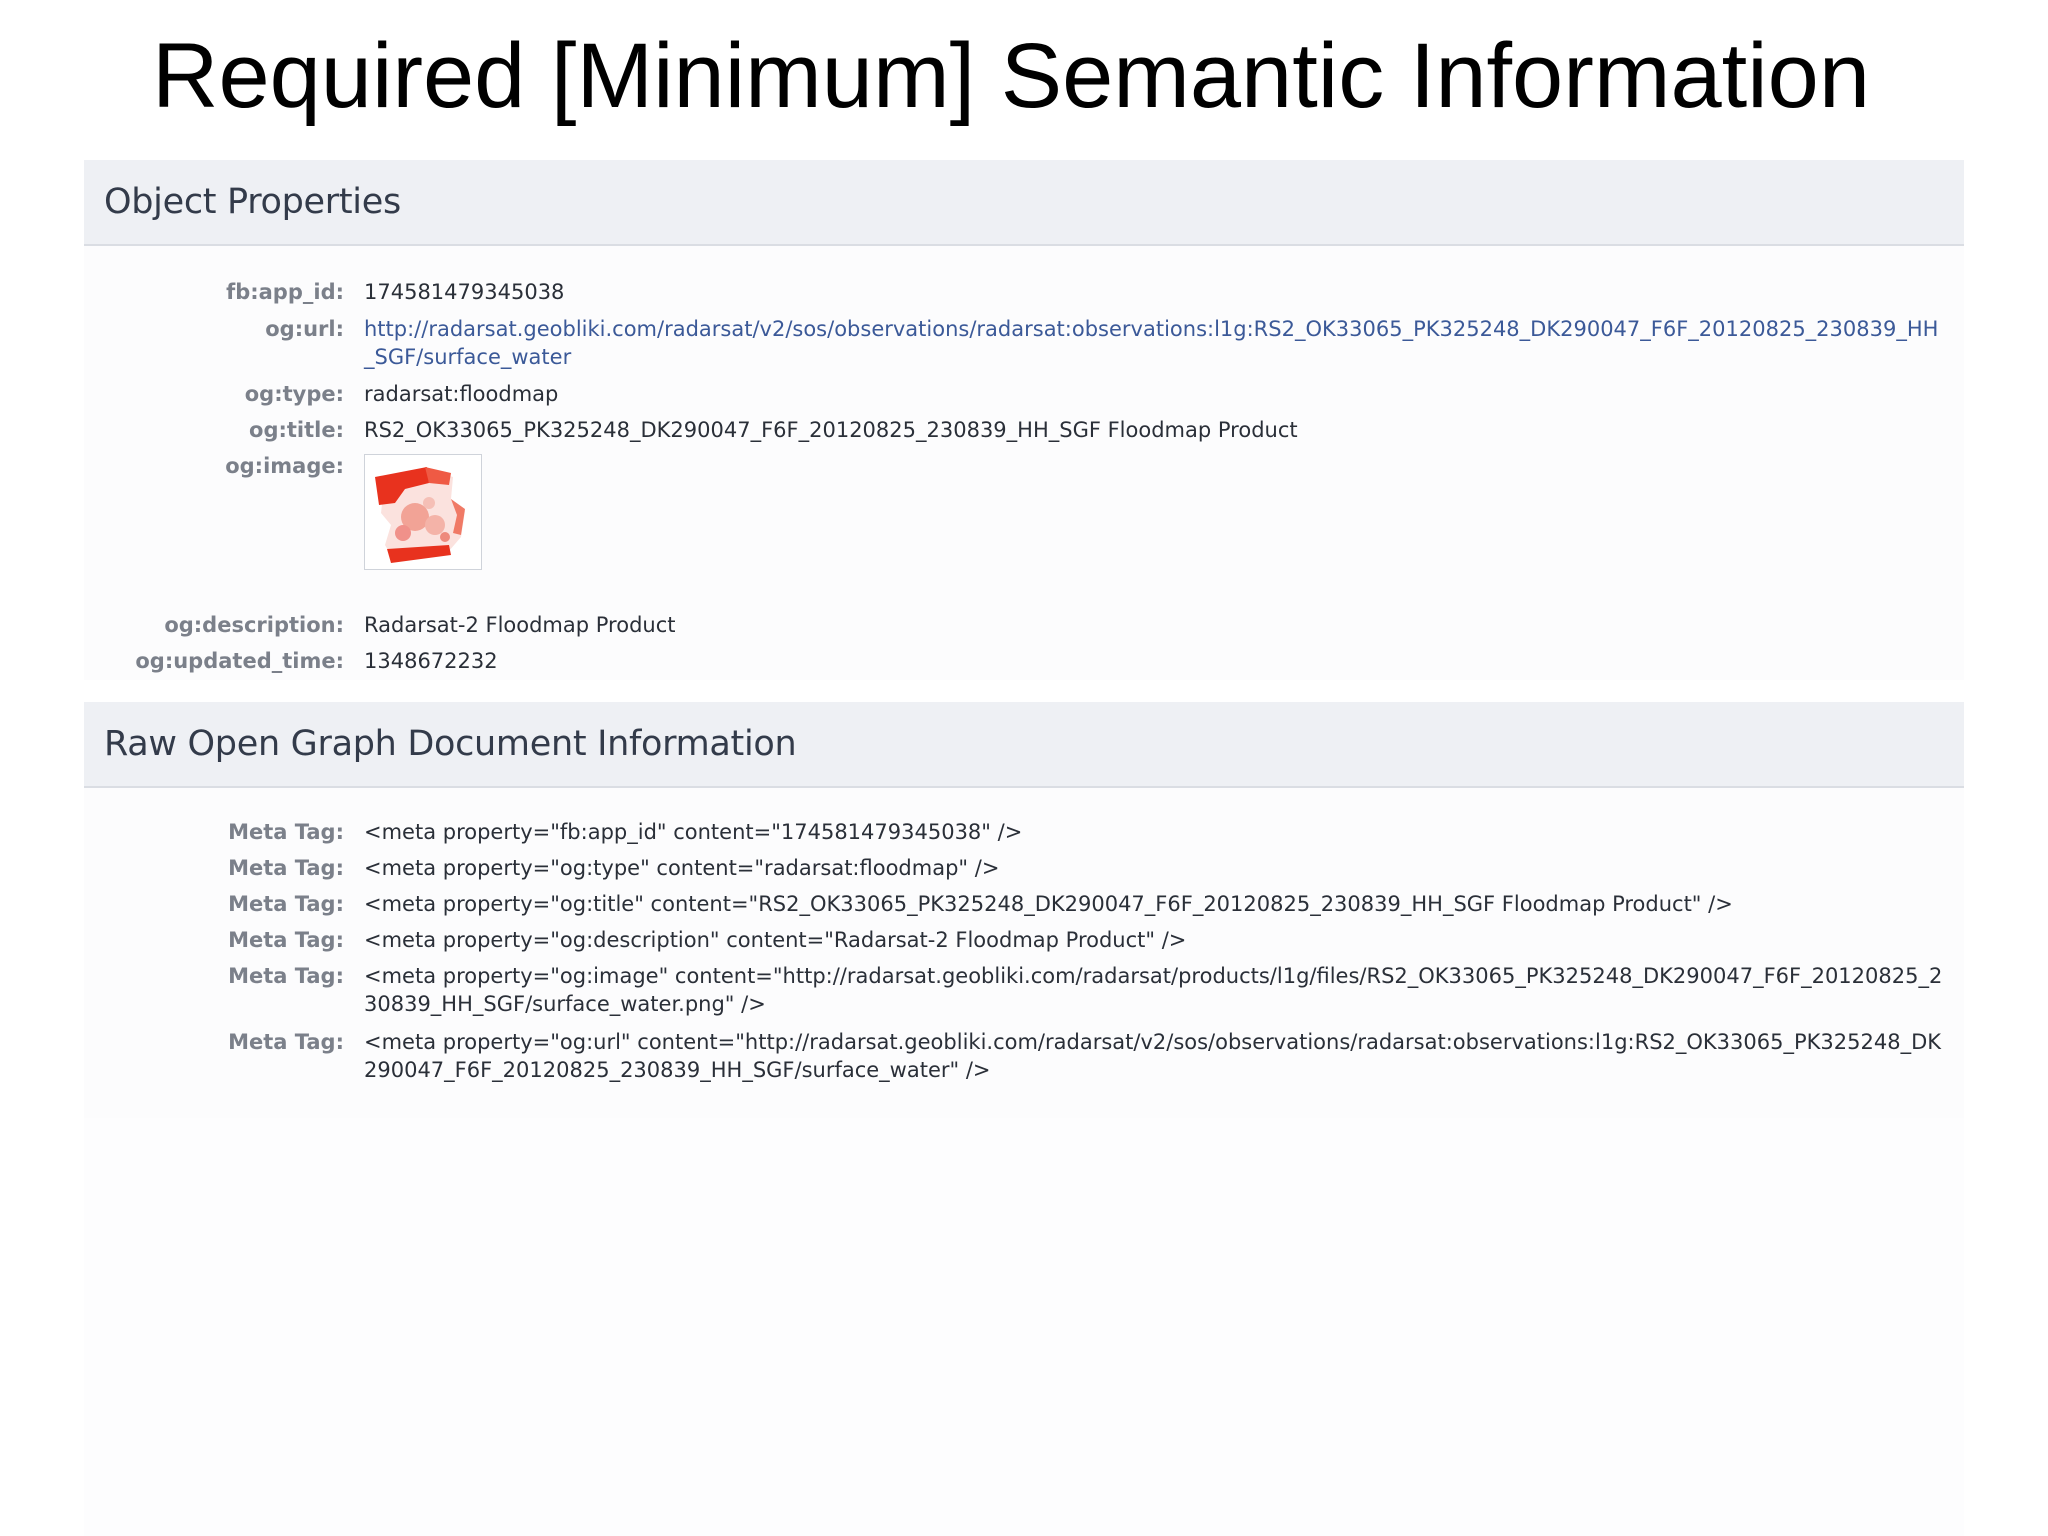  What do you see at coordinates (285, 292) in the screenshot?
I see `property-label: fb:app_id:` at bounding box center [285, 292].